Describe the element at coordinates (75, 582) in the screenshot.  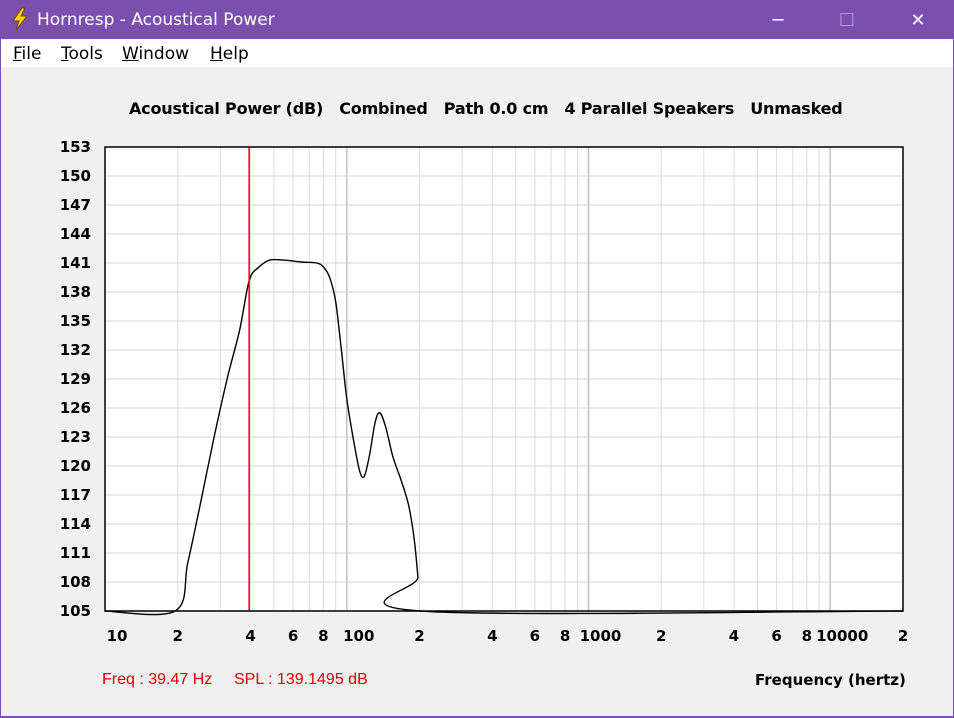
I see `y-tick-label: 108` at that location.